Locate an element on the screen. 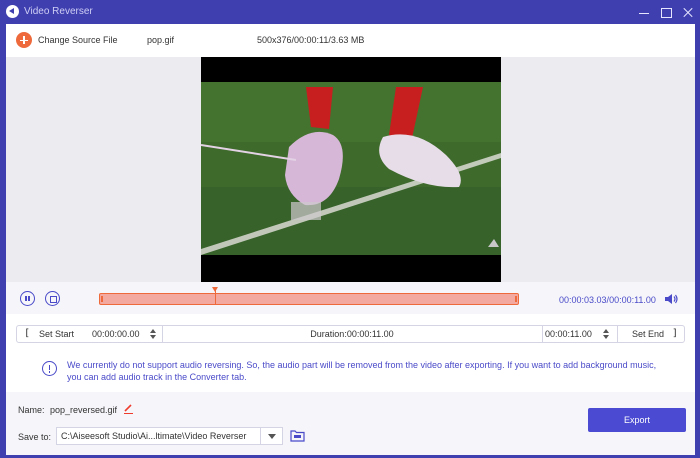 This screenshot has height=458, width=700. current-time: 00:00:03.03 is located at coordinates (583, 300).